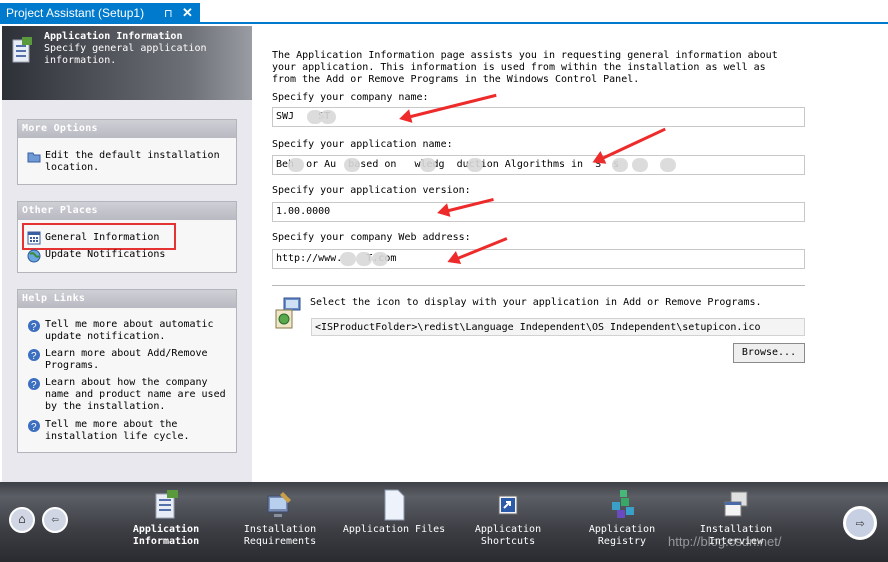 This screenshot has width=888, height=562. Describe the element at coordinates (508, 535) in the screenshot. I see `nav-label: Application Shortcuts` at that location.